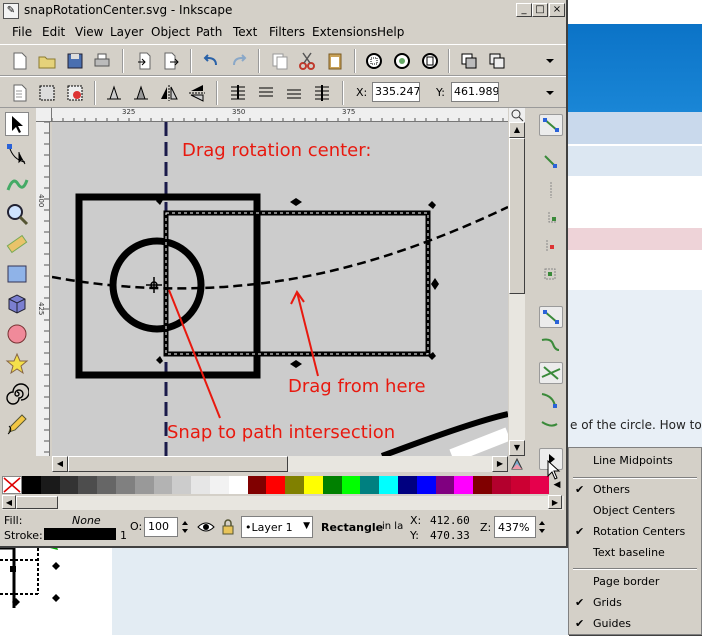  What do you see at coordinates (287, 32) in the screenshot?
I see `menu-filters: Filters` at bounding box center [287, 32].